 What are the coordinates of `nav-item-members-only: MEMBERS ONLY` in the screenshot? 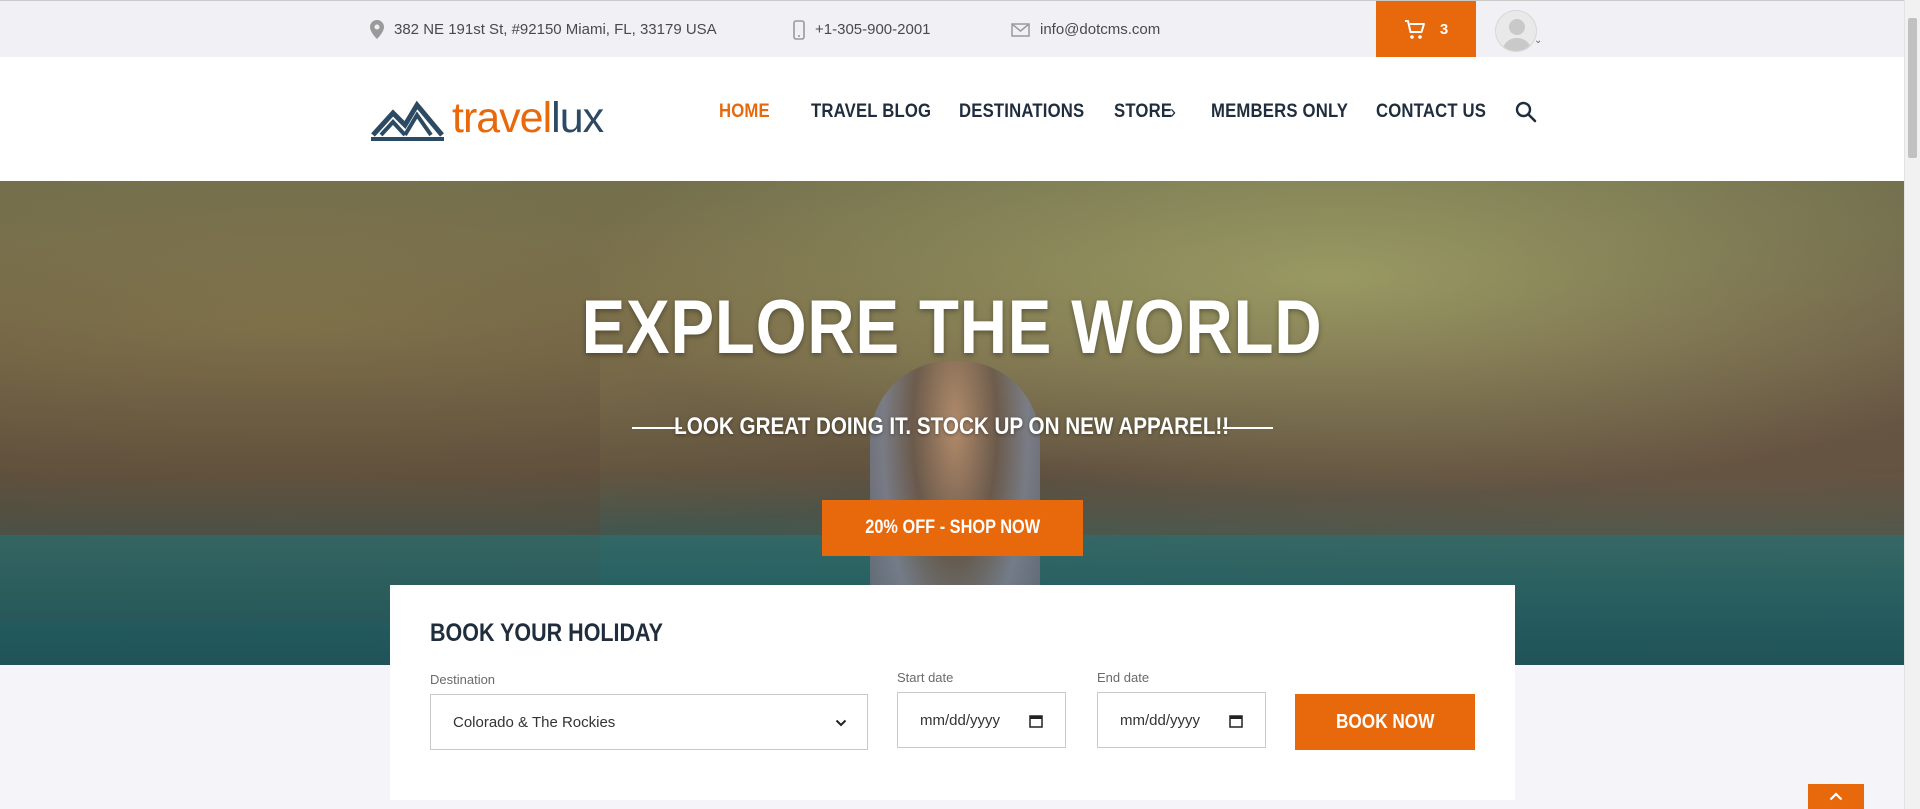 It's located at (1279, 112).